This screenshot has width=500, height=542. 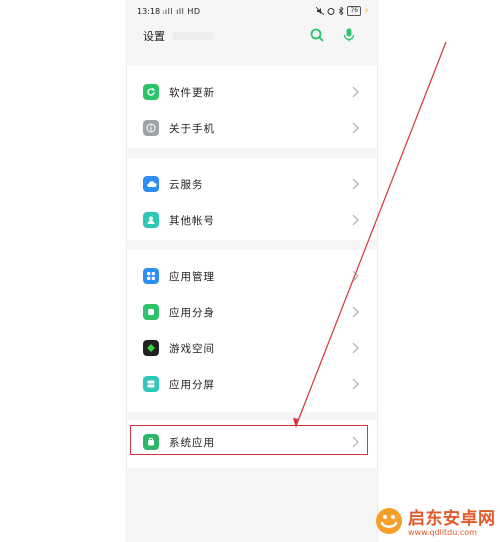 I want to click on watermark: 启东安卓网 www.qdlitdu.com, so click(x=436, y=521).